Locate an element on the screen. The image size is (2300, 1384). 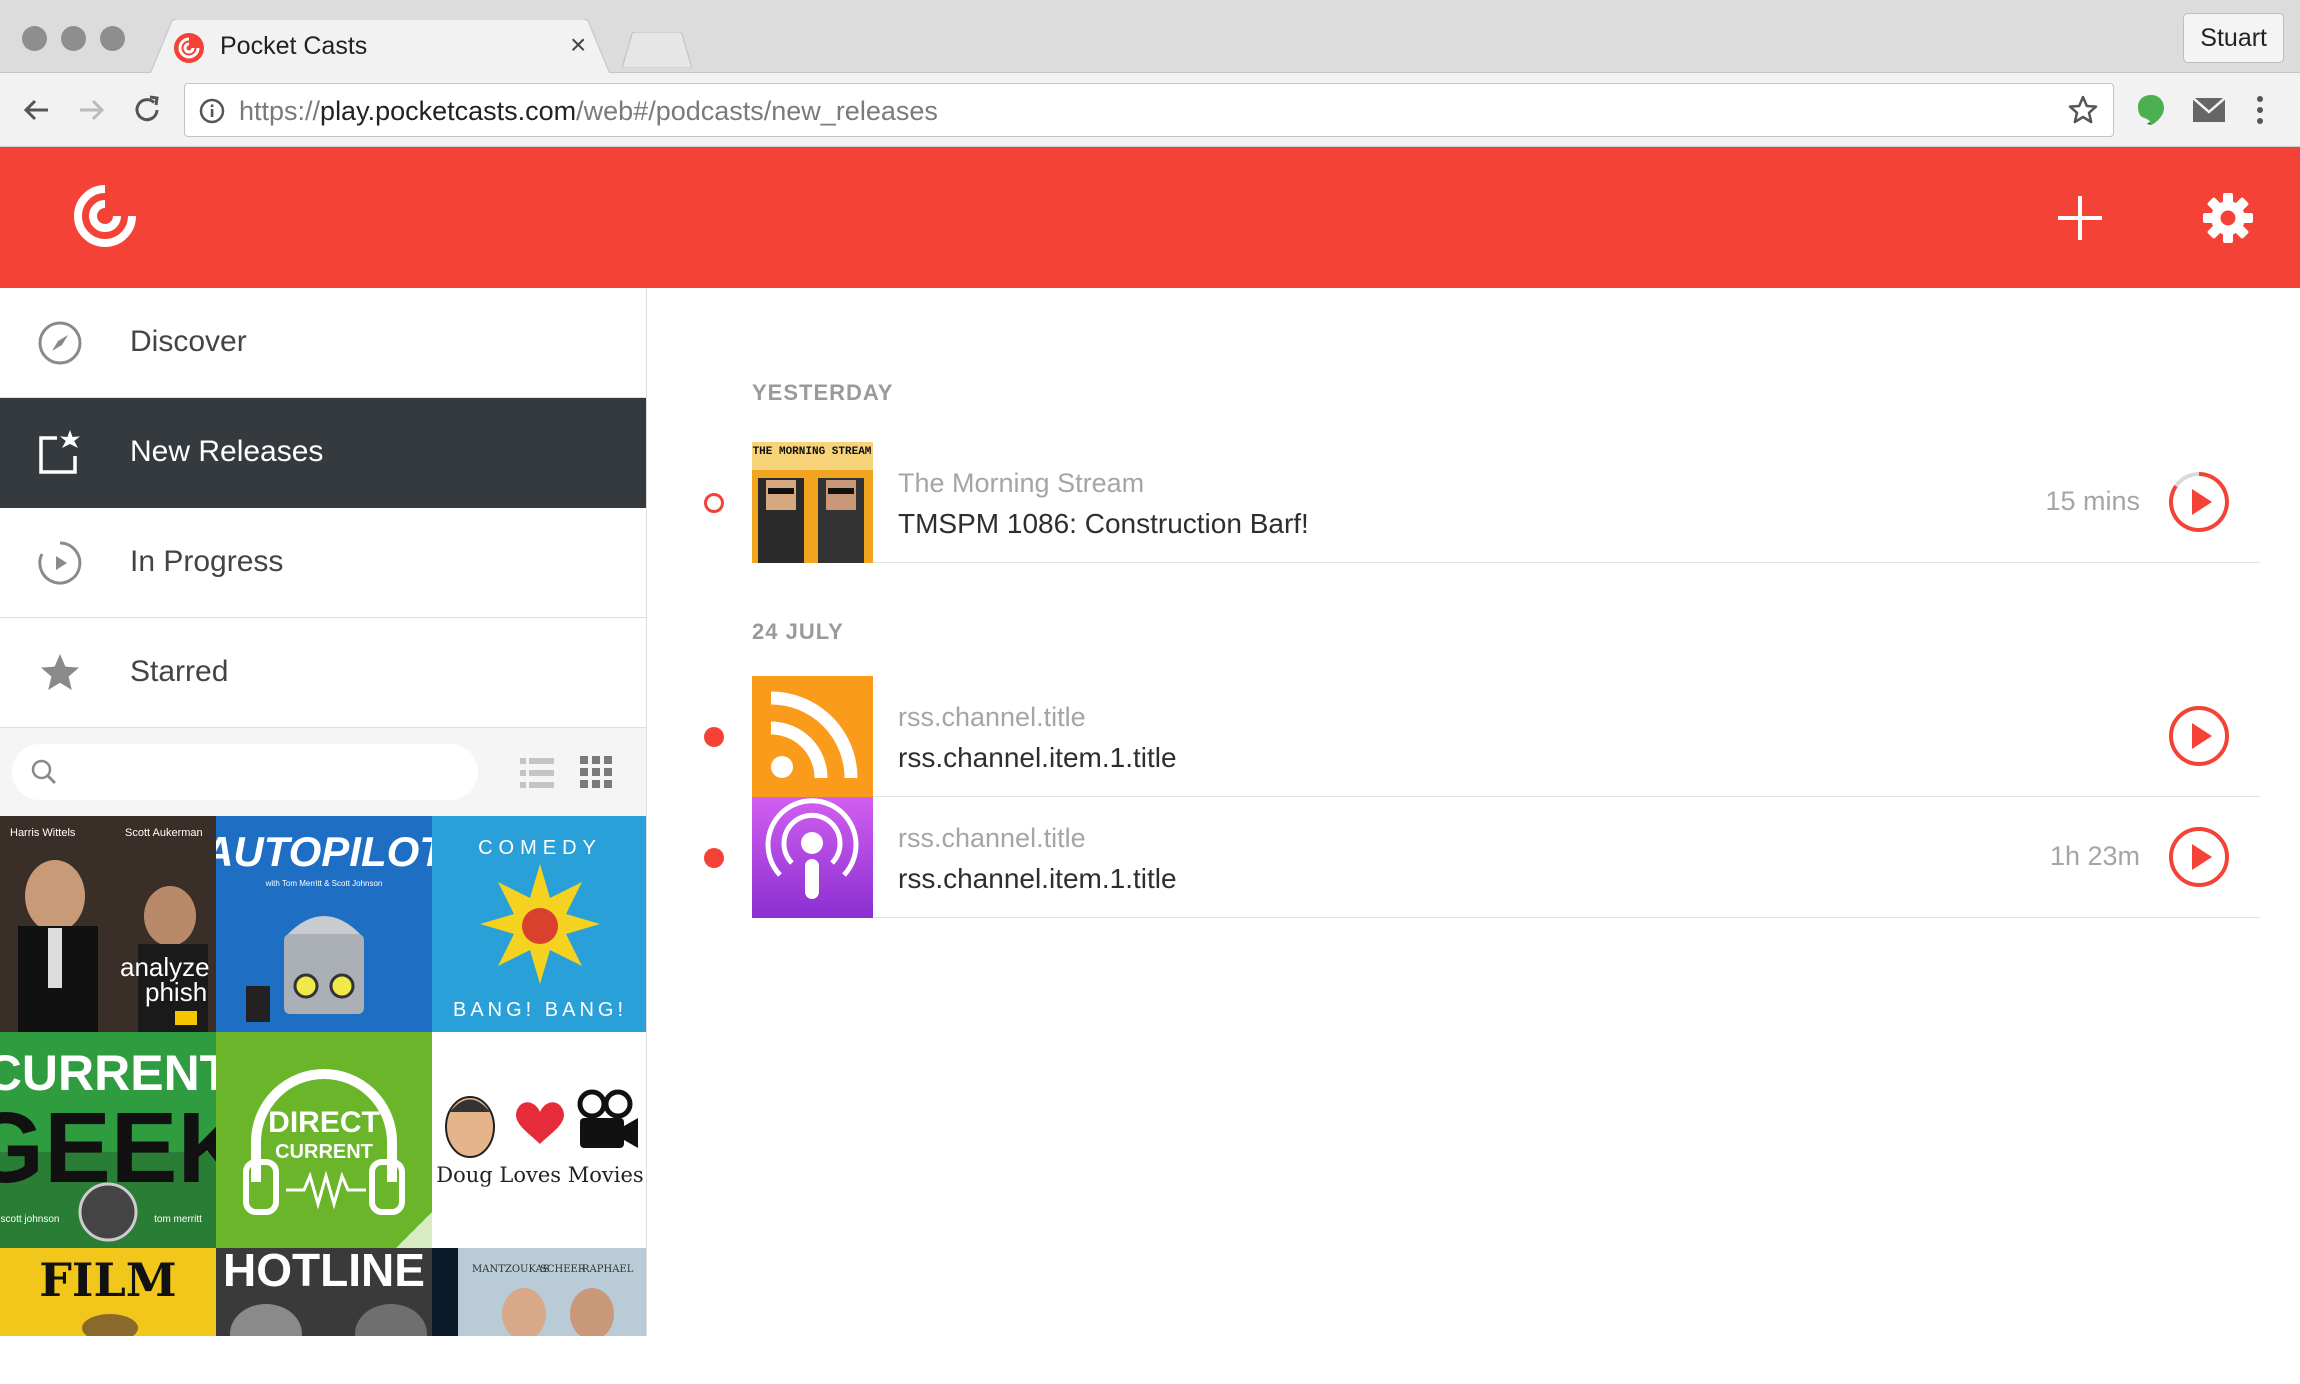
sidebar-item-in-progress: In Progress is located at coordinates (323, 563).